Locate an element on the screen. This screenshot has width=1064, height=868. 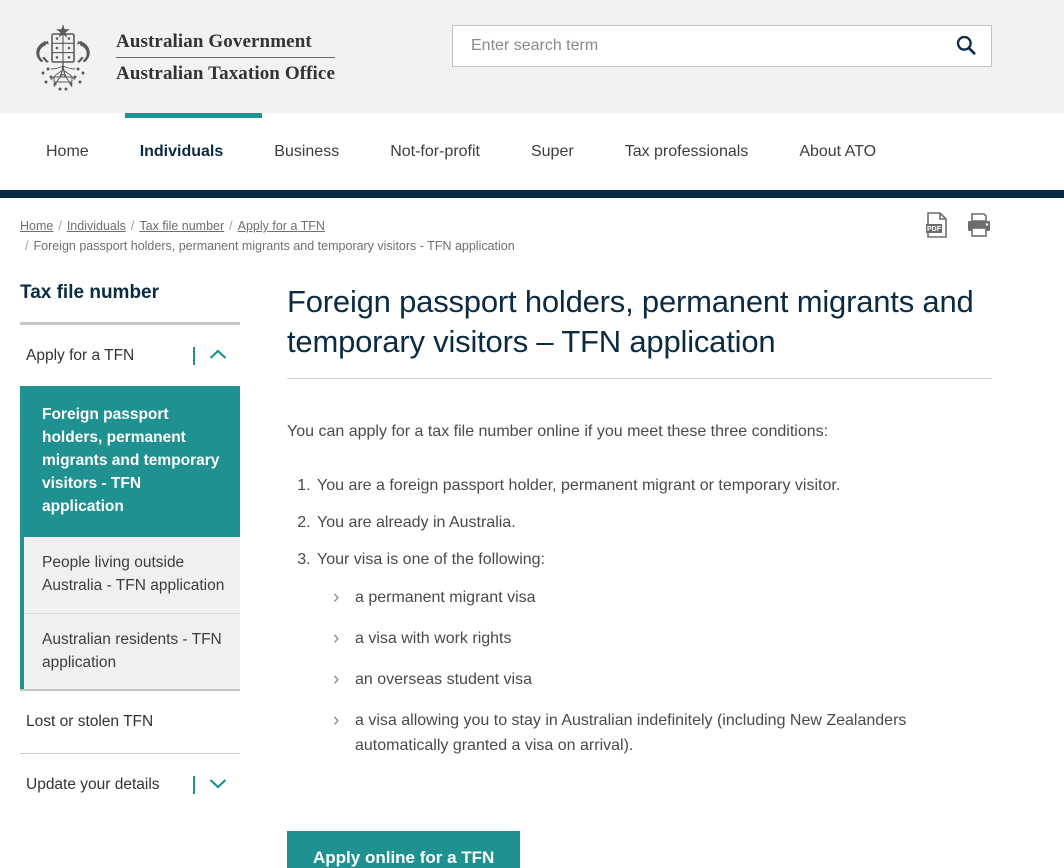
search-input is located at coordinates (711, 46).